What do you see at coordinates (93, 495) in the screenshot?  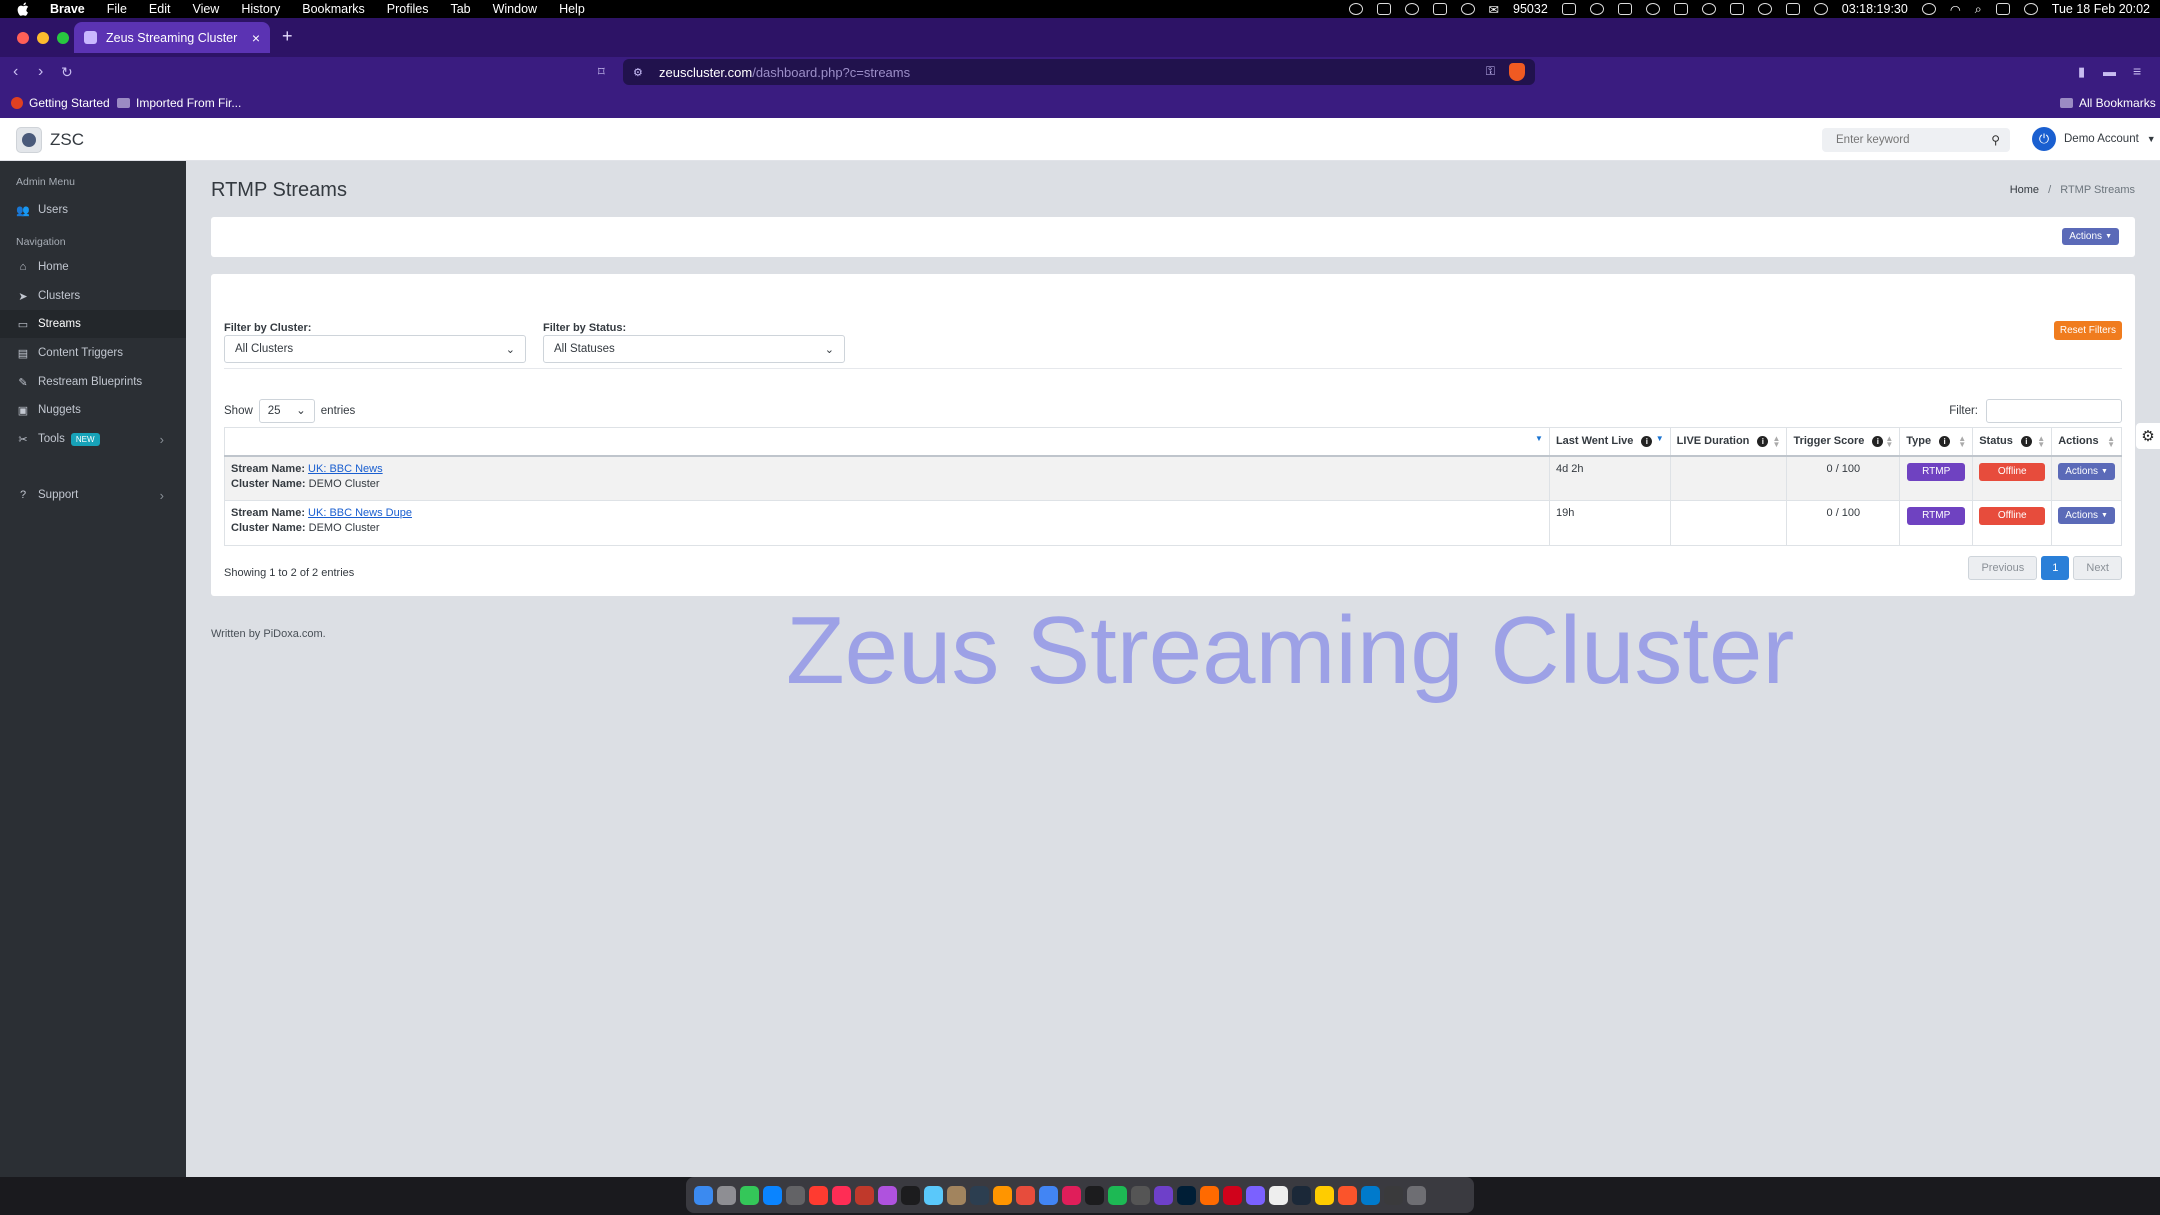 I see `sidebar-item-support: ? Support ›` at bounding box center [93, 495].